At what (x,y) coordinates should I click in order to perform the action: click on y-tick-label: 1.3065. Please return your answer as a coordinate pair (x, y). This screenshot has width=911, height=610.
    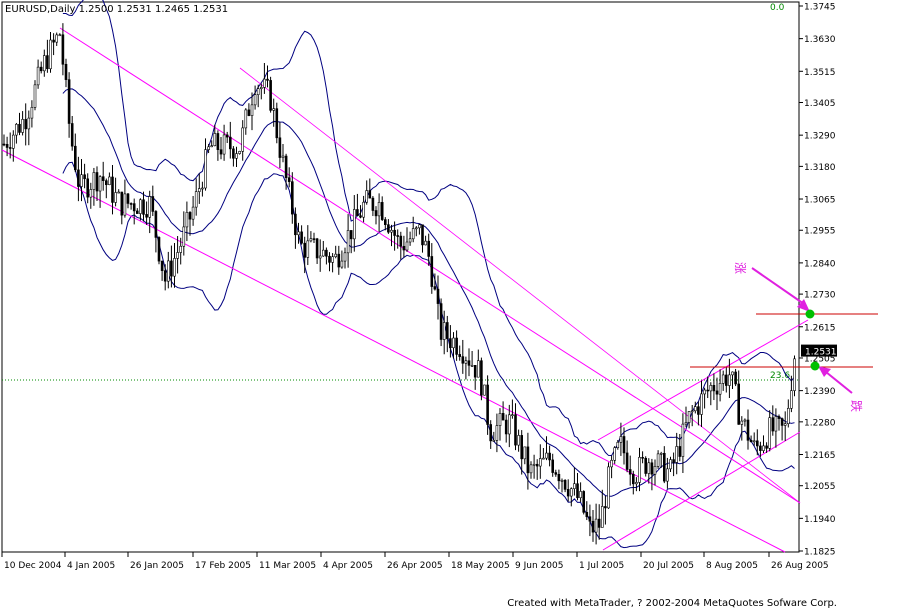
    Looking at the image, I should click on (820, 201).